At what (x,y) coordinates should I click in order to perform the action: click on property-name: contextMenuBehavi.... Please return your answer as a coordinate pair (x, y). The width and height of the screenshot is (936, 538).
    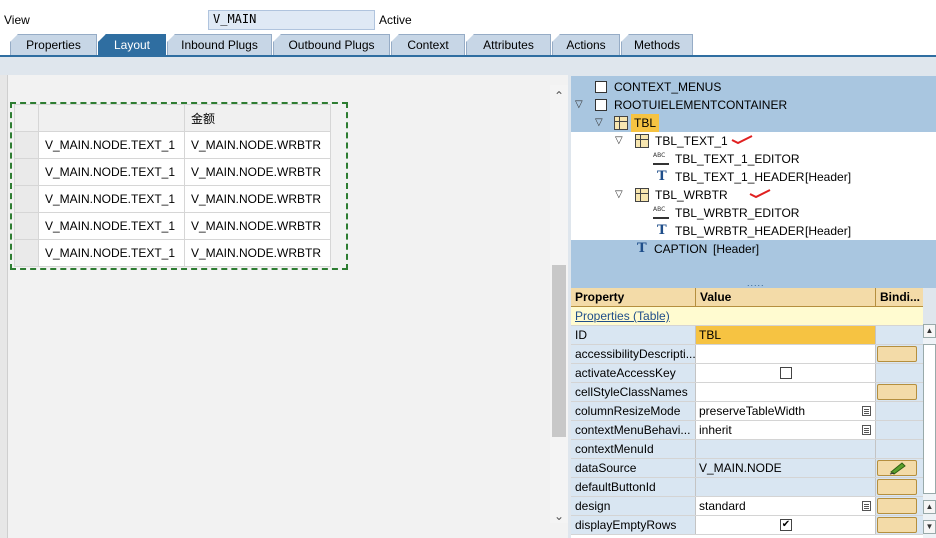
    Looking at the image, I should click on (633, 430).